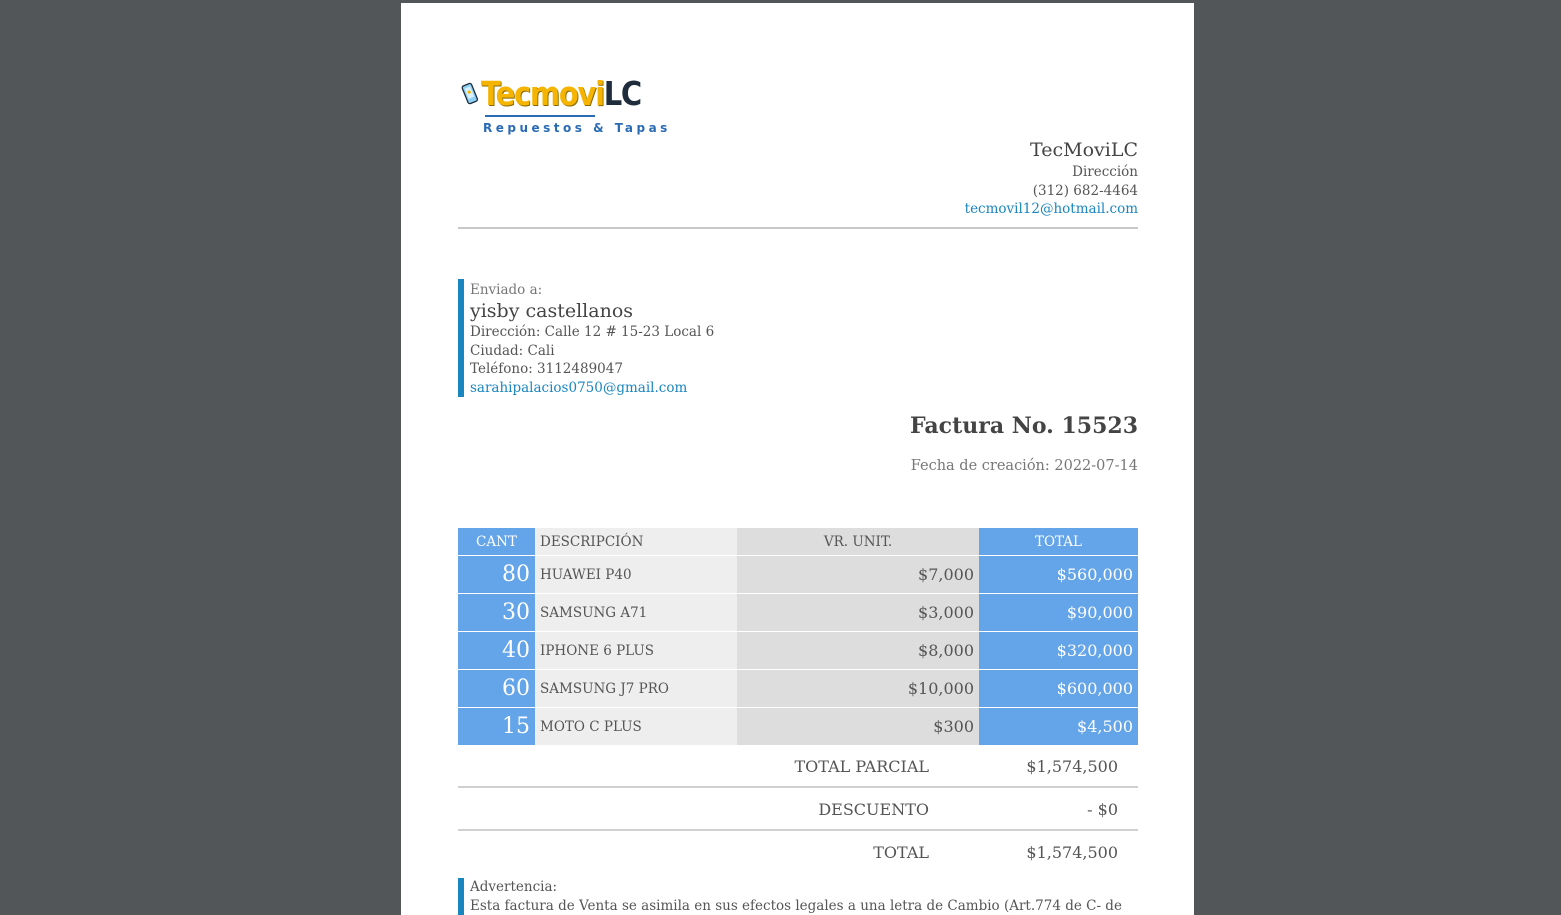 This screenshot has height=915, width=1561. I want to click on header-divider, so click(798, 228).